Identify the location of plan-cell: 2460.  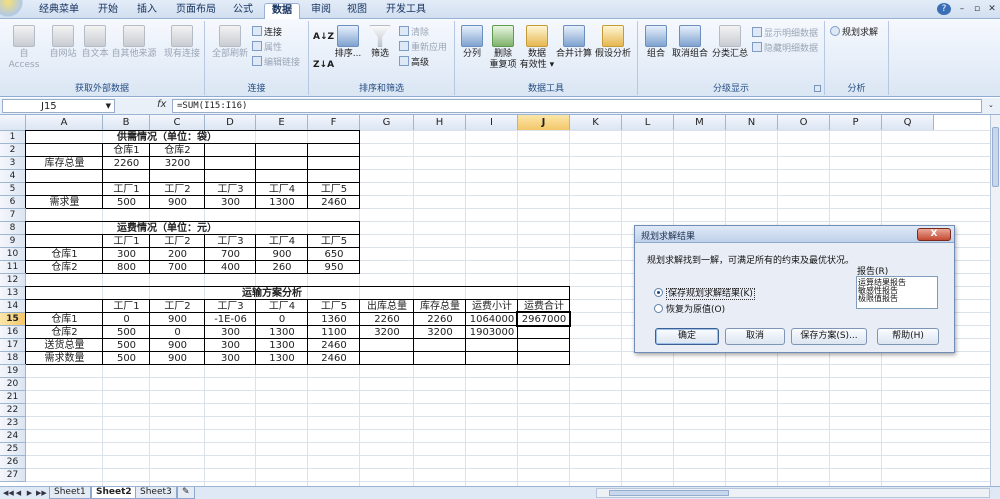
(334, 345).